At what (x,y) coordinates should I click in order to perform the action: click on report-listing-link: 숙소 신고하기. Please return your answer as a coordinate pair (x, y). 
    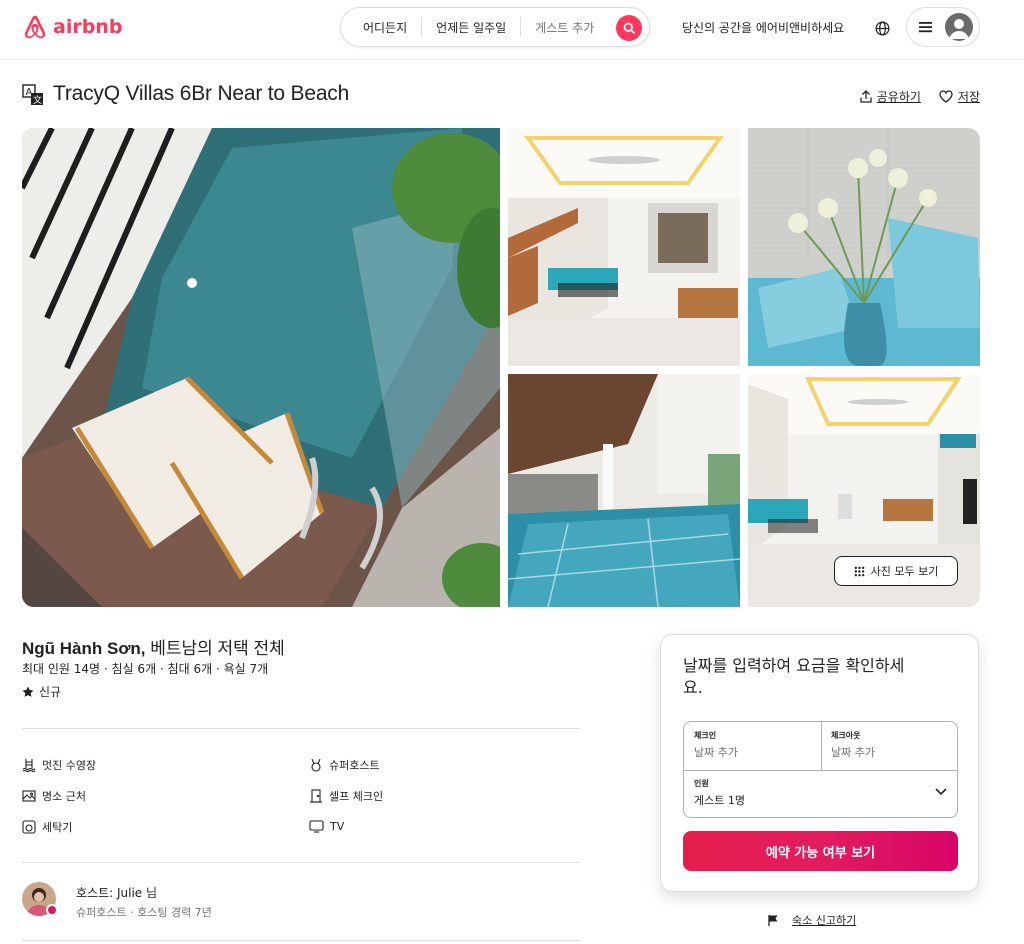
    Looking at the image, I should click on (812, 920).